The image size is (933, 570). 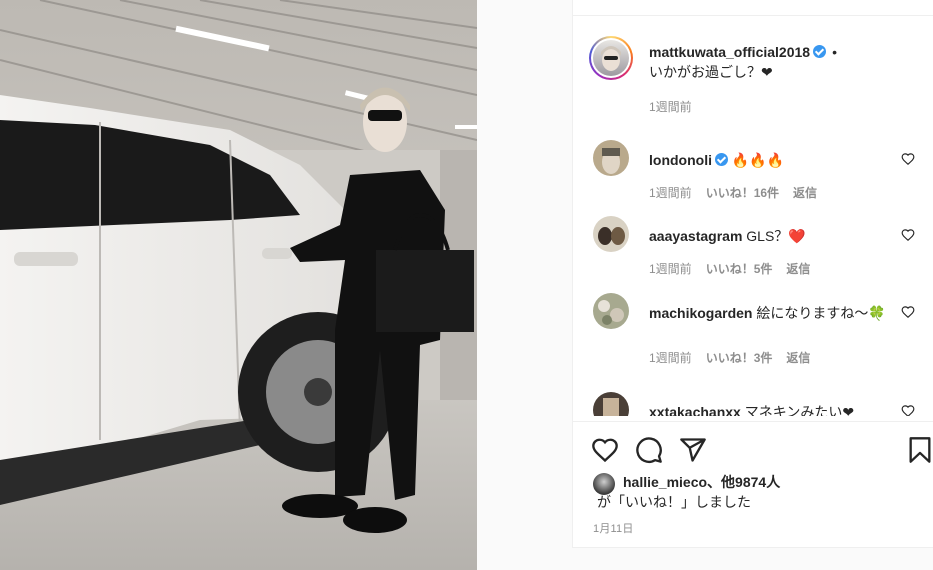 What do you see at coordinates (680, 160) in the screenshot?
I see `comment-username: londonoli` at bounding box center [680, 160].